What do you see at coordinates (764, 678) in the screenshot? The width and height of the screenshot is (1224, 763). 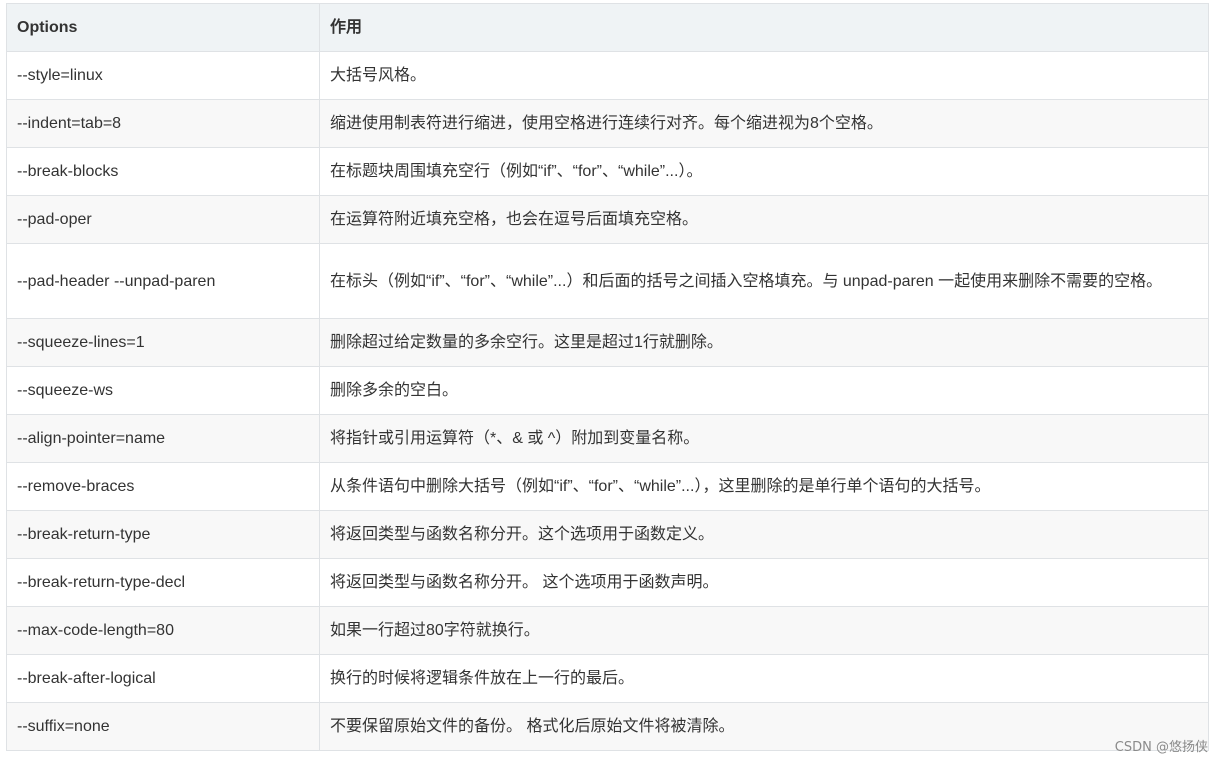 I see `description-cell: 换行的时候将逻辑条件放在上一行的最后。` at bounding box center [764, 678].